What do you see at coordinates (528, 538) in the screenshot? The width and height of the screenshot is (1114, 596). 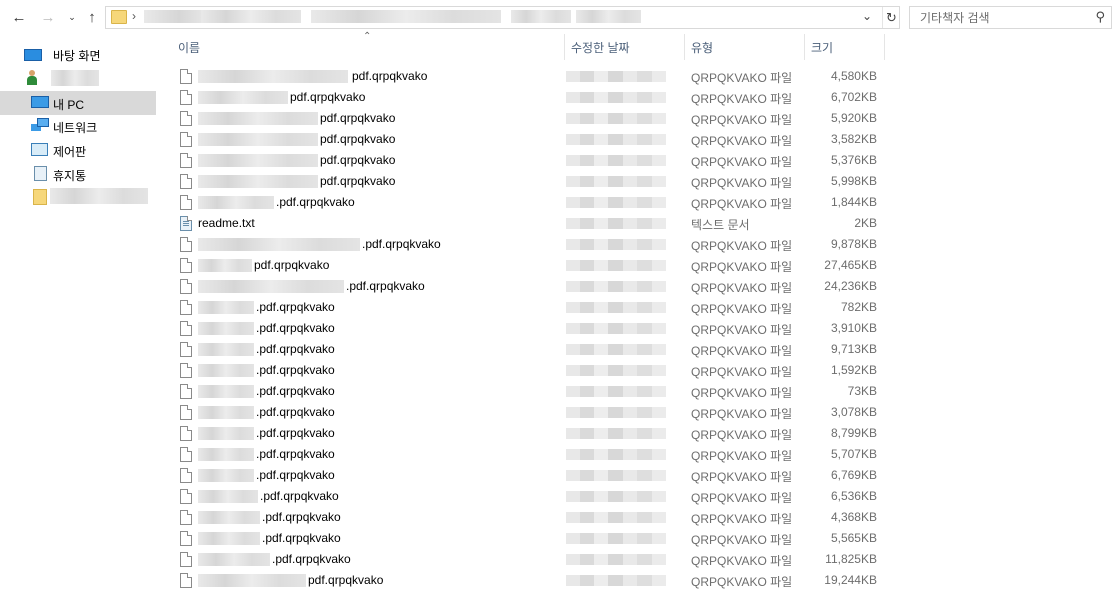 I see `file-row: .pdf.qrpqkvako QRPQKVAKO 파일 5,565KB` at bounding box center [528, 538].